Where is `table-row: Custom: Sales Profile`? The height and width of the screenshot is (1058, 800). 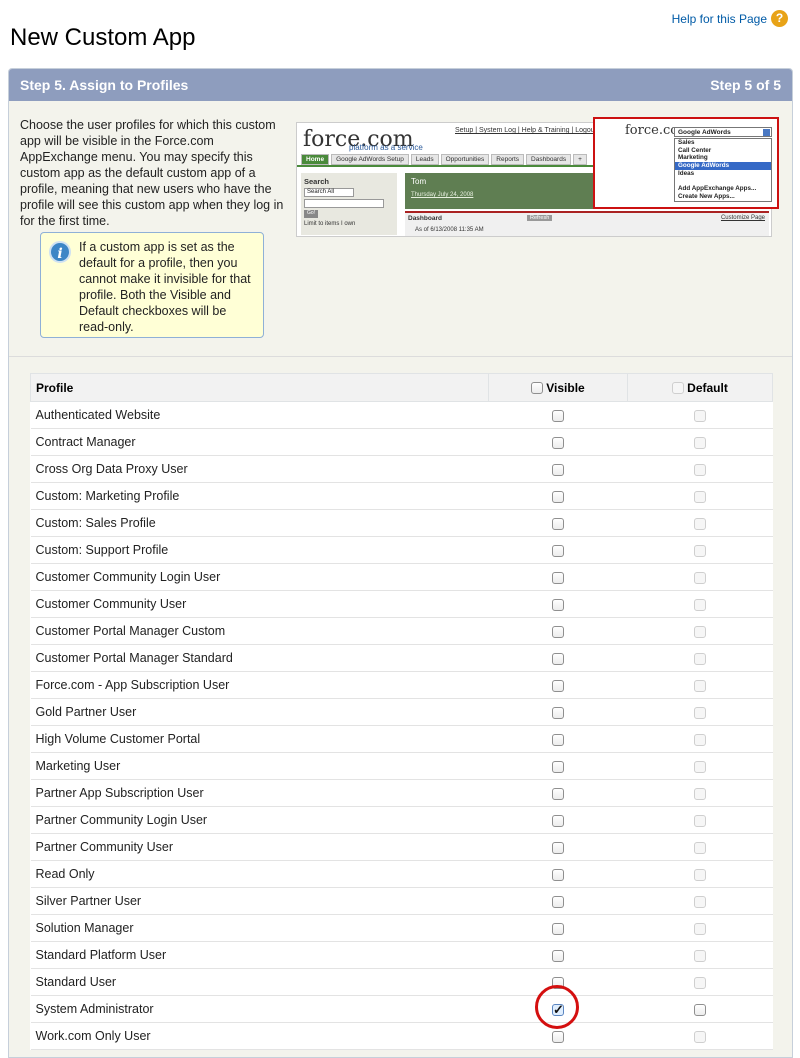
table-row: Custom: Sales Profile is located at coordinates (401, 523).